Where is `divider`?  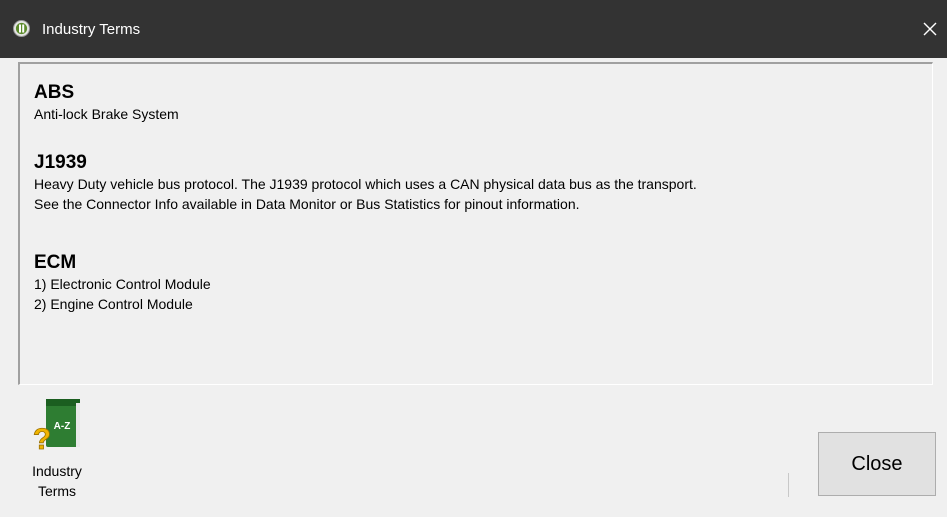 divider is located at coordinates (788, 485).